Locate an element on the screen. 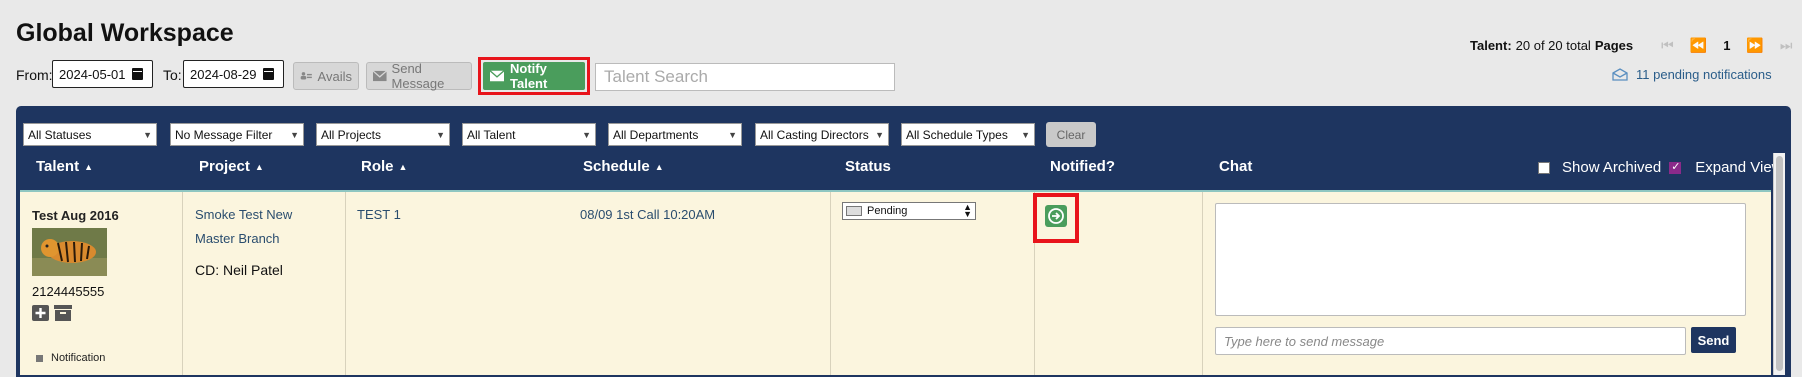 The image size is (1802, 377). column-header-status: Status is located at coordinates (868, 166).